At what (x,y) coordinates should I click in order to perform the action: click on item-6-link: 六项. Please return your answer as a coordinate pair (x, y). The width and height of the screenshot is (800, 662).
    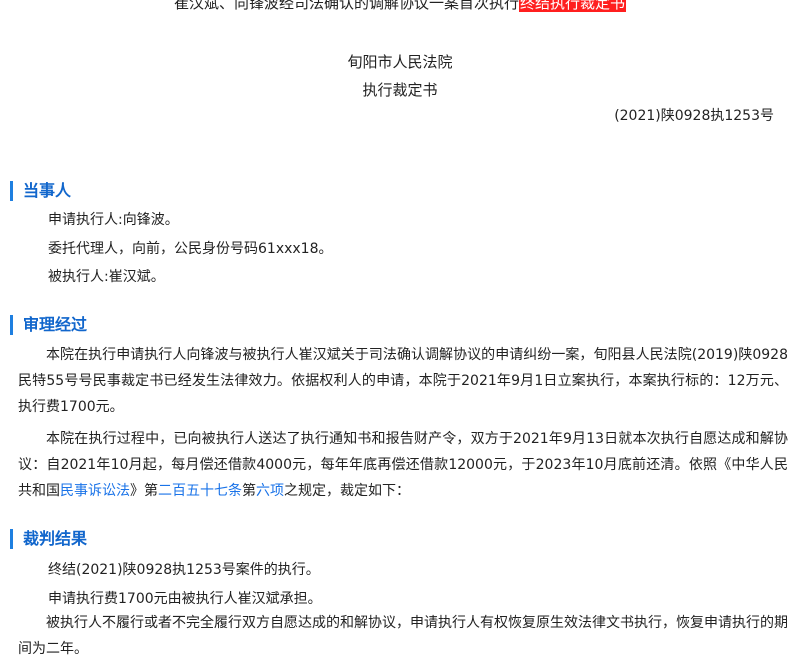
    Looking at the image, I should click on (270, 491).